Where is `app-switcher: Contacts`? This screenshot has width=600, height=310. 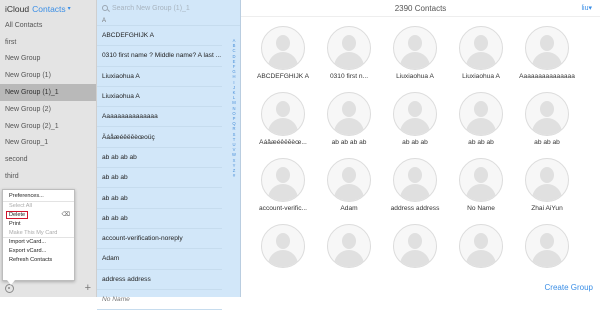
app-switcher: Contacts is located at coordinates (49, 9).